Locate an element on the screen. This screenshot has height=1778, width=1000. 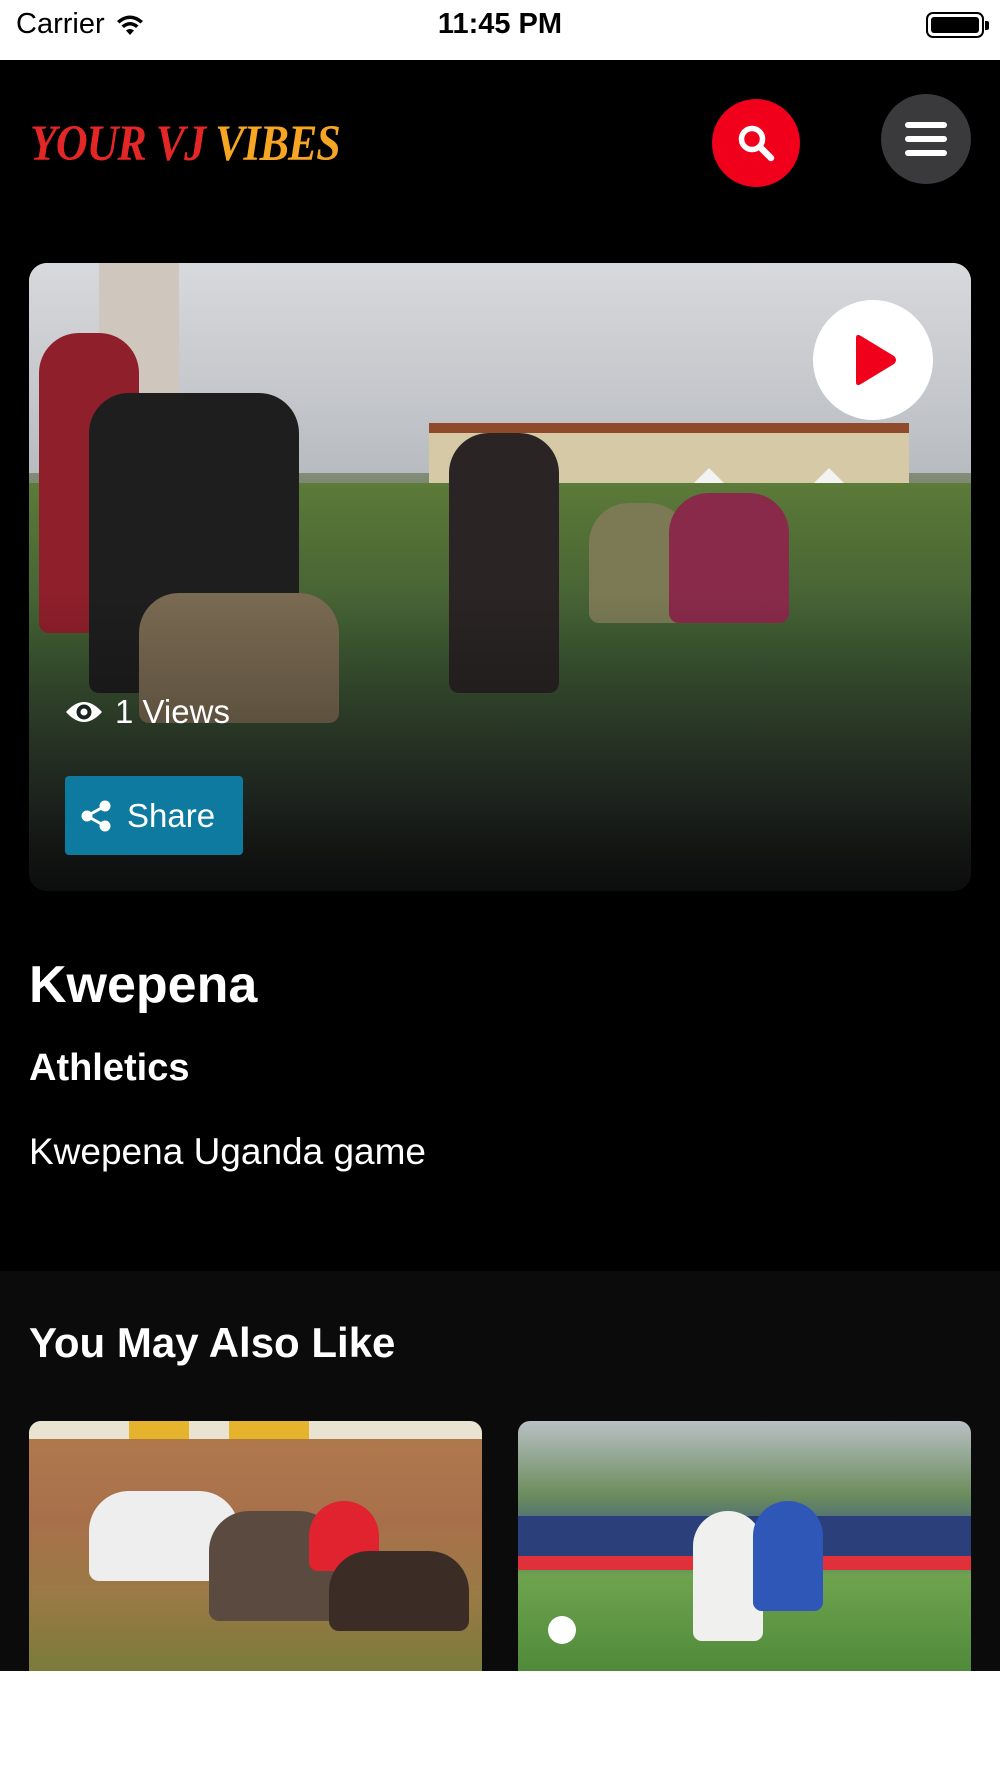
share-button: Share is located at coordinates (154, 815).